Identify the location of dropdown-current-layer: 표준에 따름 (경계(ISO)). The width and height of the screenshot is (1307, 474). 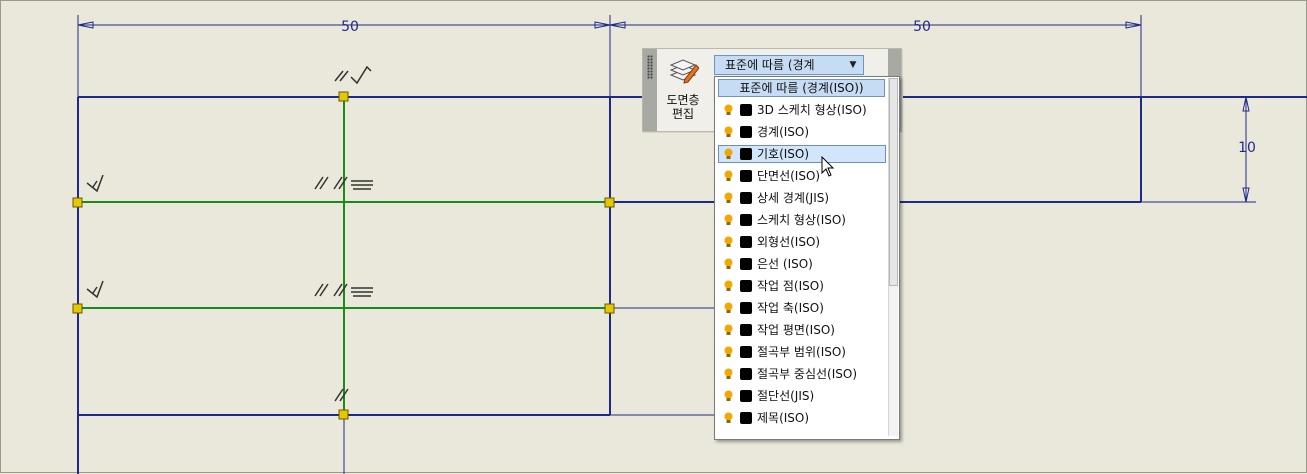
(801, 88).